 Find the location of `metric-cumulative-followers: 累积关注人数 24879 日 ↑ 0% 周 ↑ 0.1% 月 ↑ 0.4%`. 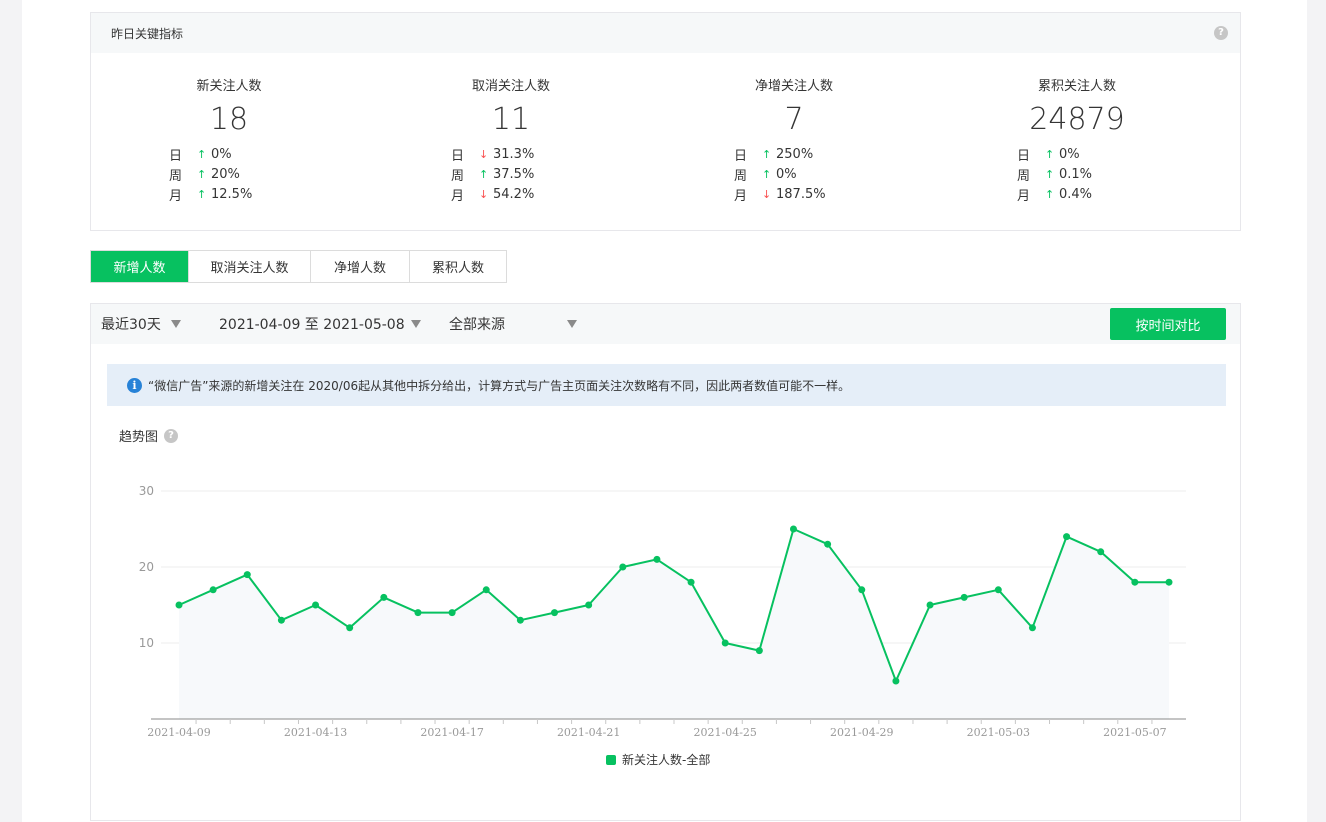

metric-cumulative-followers: 累积关注人数 24879 日 ↑ 0% 周 ↑ 0.1% 月 ↑ 0.4% is located at coordinates (1077, 139).